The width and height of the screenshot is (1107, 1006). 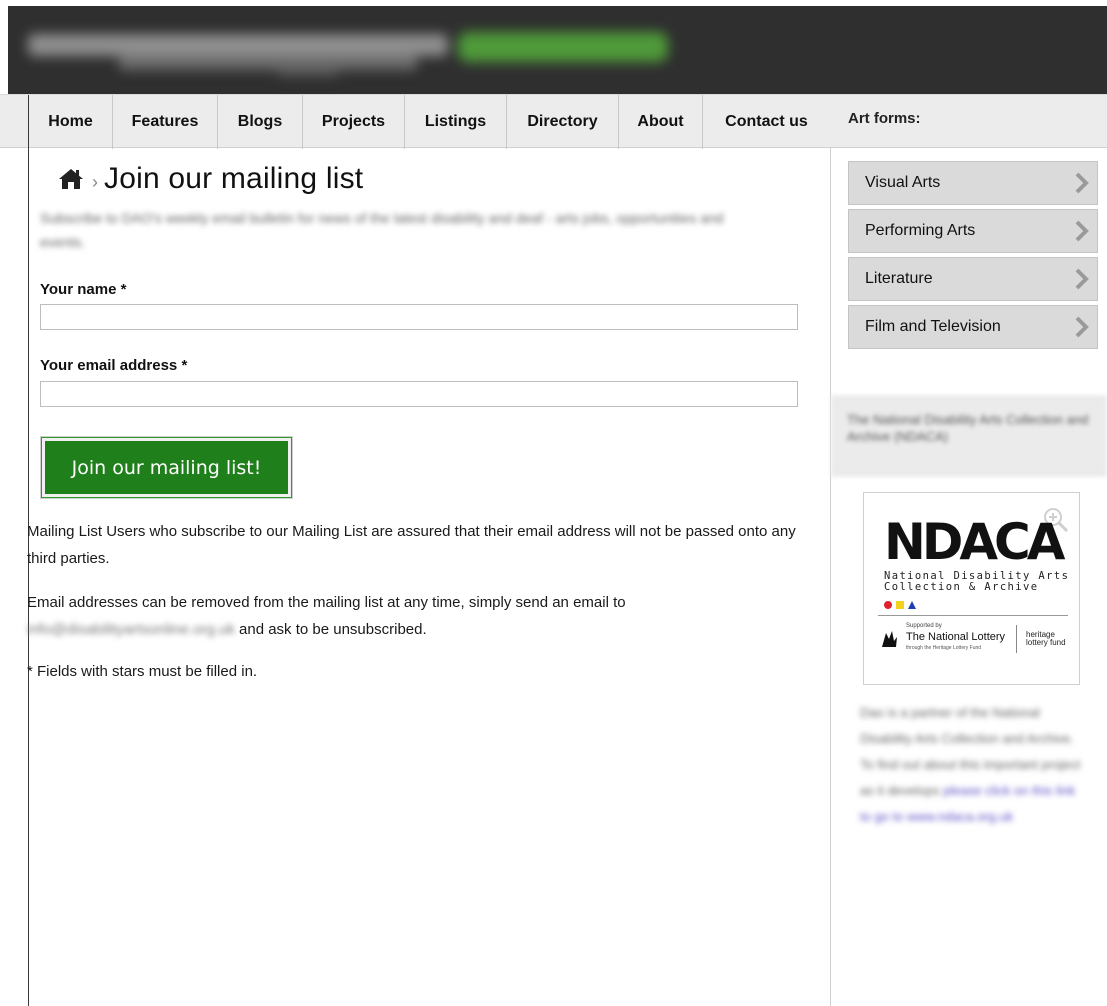 What do you see at coordinates (924, 626) in the screenshot?
I see `supported-by-text: Supported by` at bounding box center [924, 626].